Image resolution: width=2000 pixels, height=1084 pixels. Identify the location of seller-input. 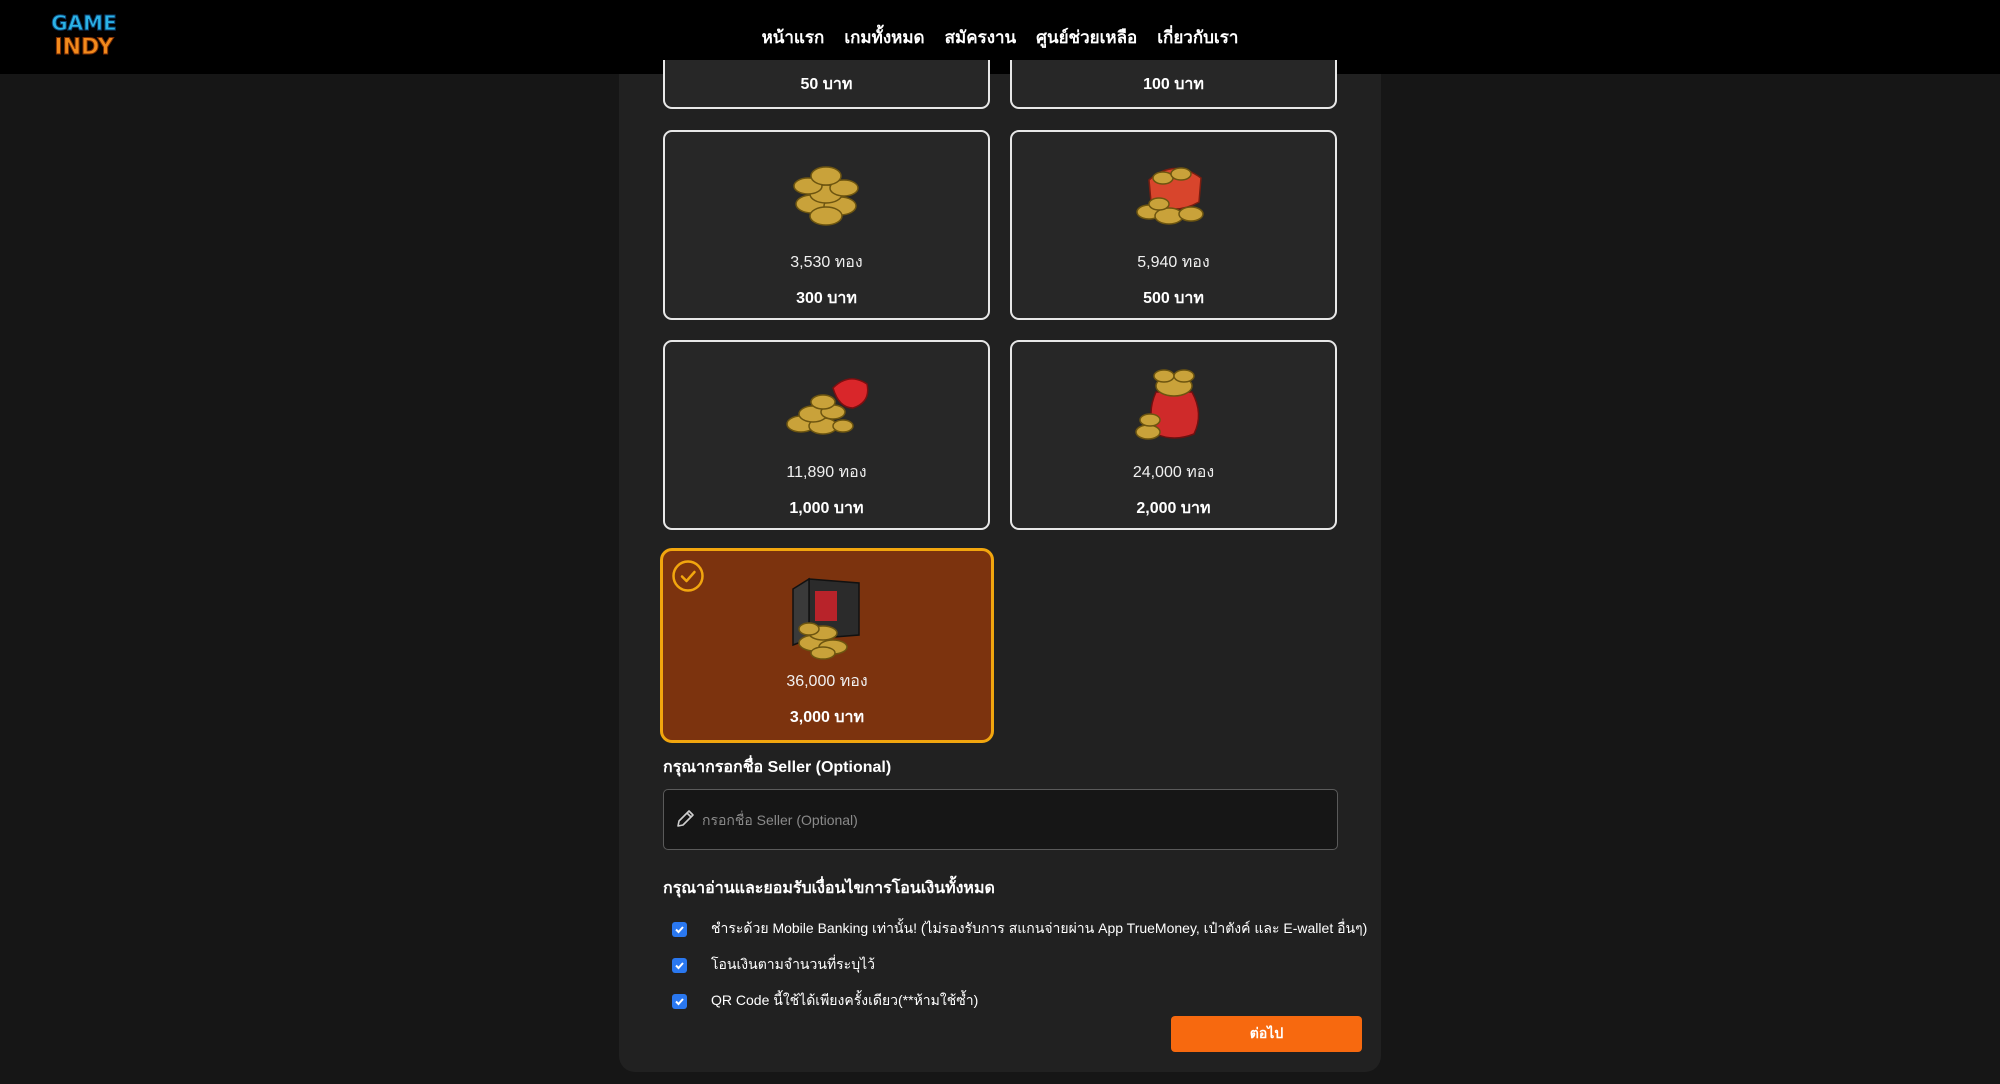
(1012, 819).